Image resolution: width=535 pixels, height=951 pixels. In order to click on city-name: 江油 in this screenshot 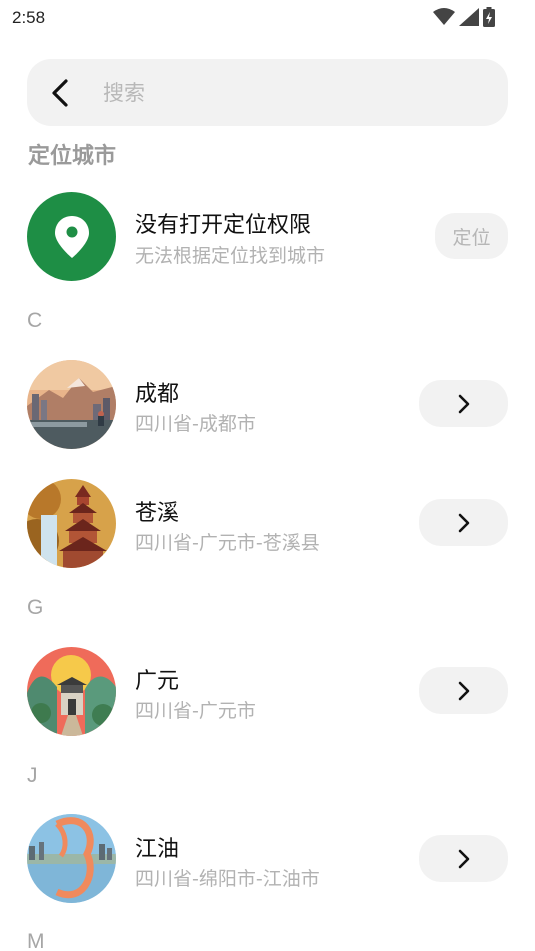, I will do `click(157, 849)`.